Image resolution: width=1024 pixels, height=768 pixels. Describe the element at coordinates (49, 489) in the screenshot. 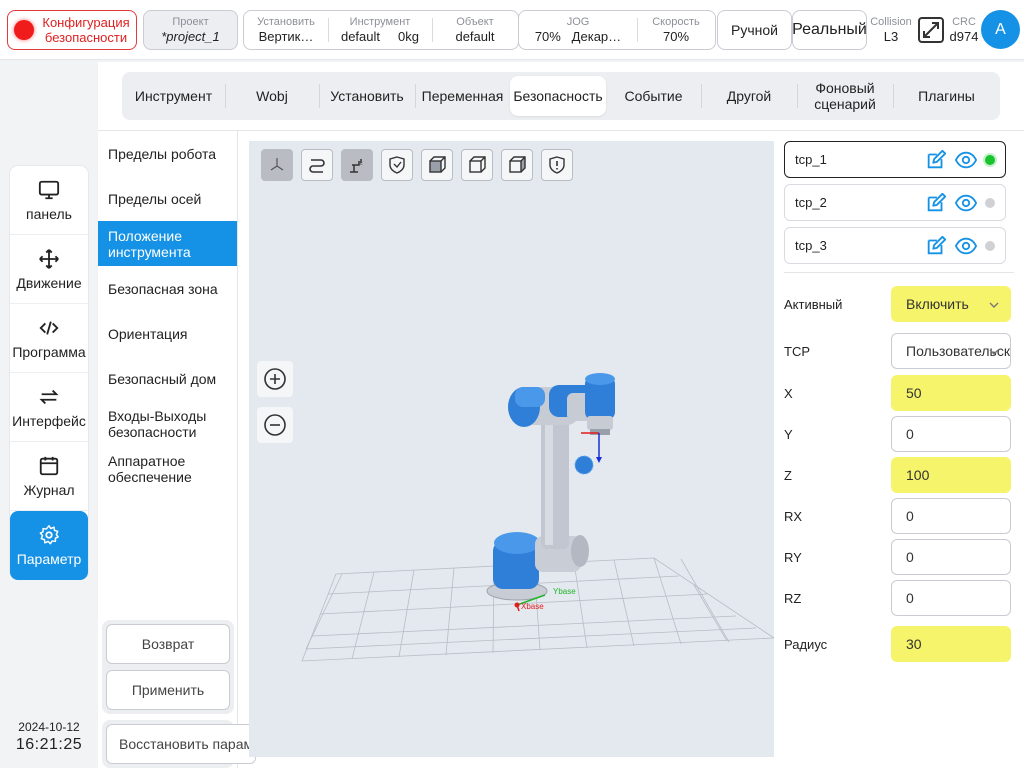

I see `nav-journal-label: Журнал` at that location.